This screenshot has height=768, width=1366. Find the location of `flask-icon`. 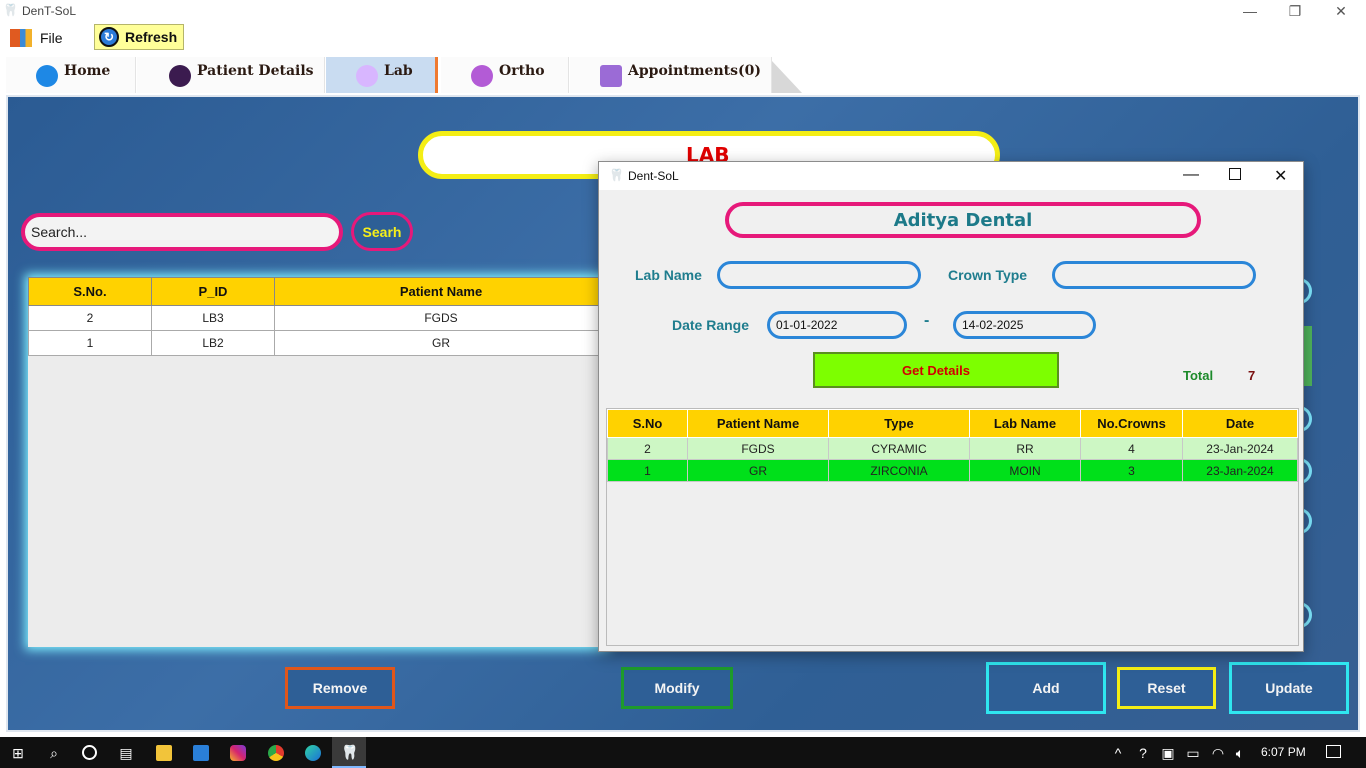

flask-icon is located at coordinates (367, 76).